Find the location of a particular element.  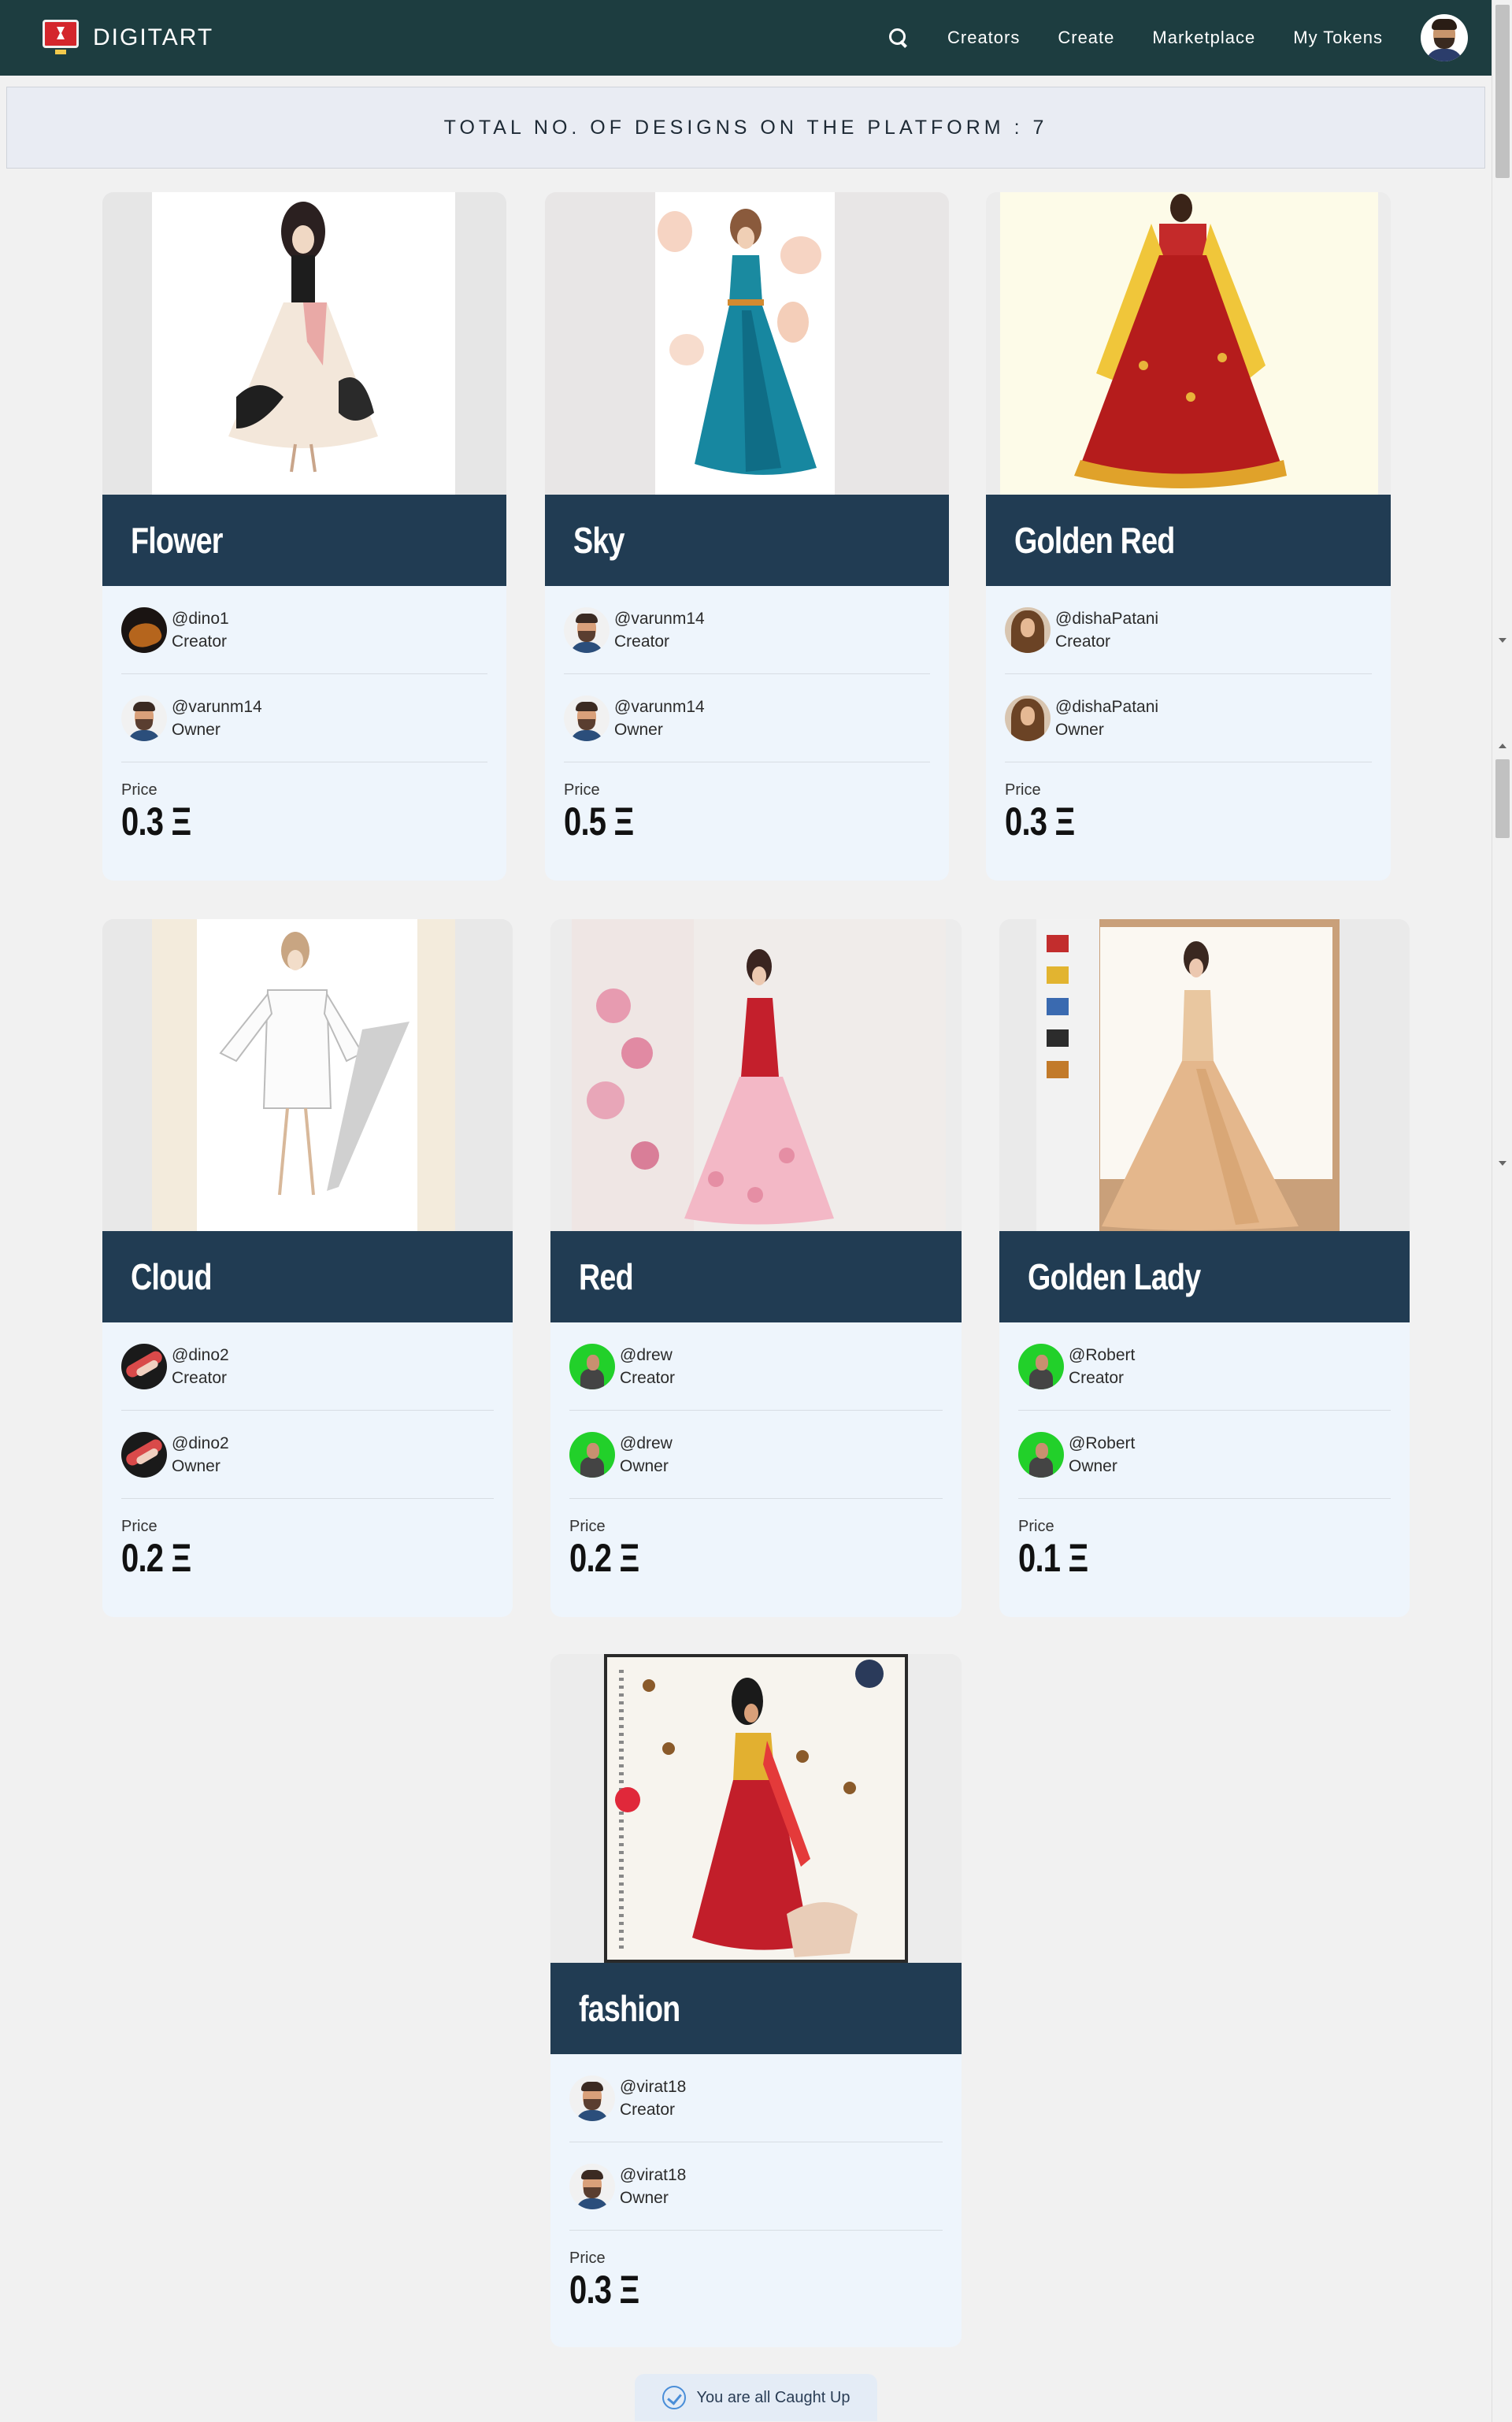

creator-handle: @dino1 is located at coordinates (200, 619).